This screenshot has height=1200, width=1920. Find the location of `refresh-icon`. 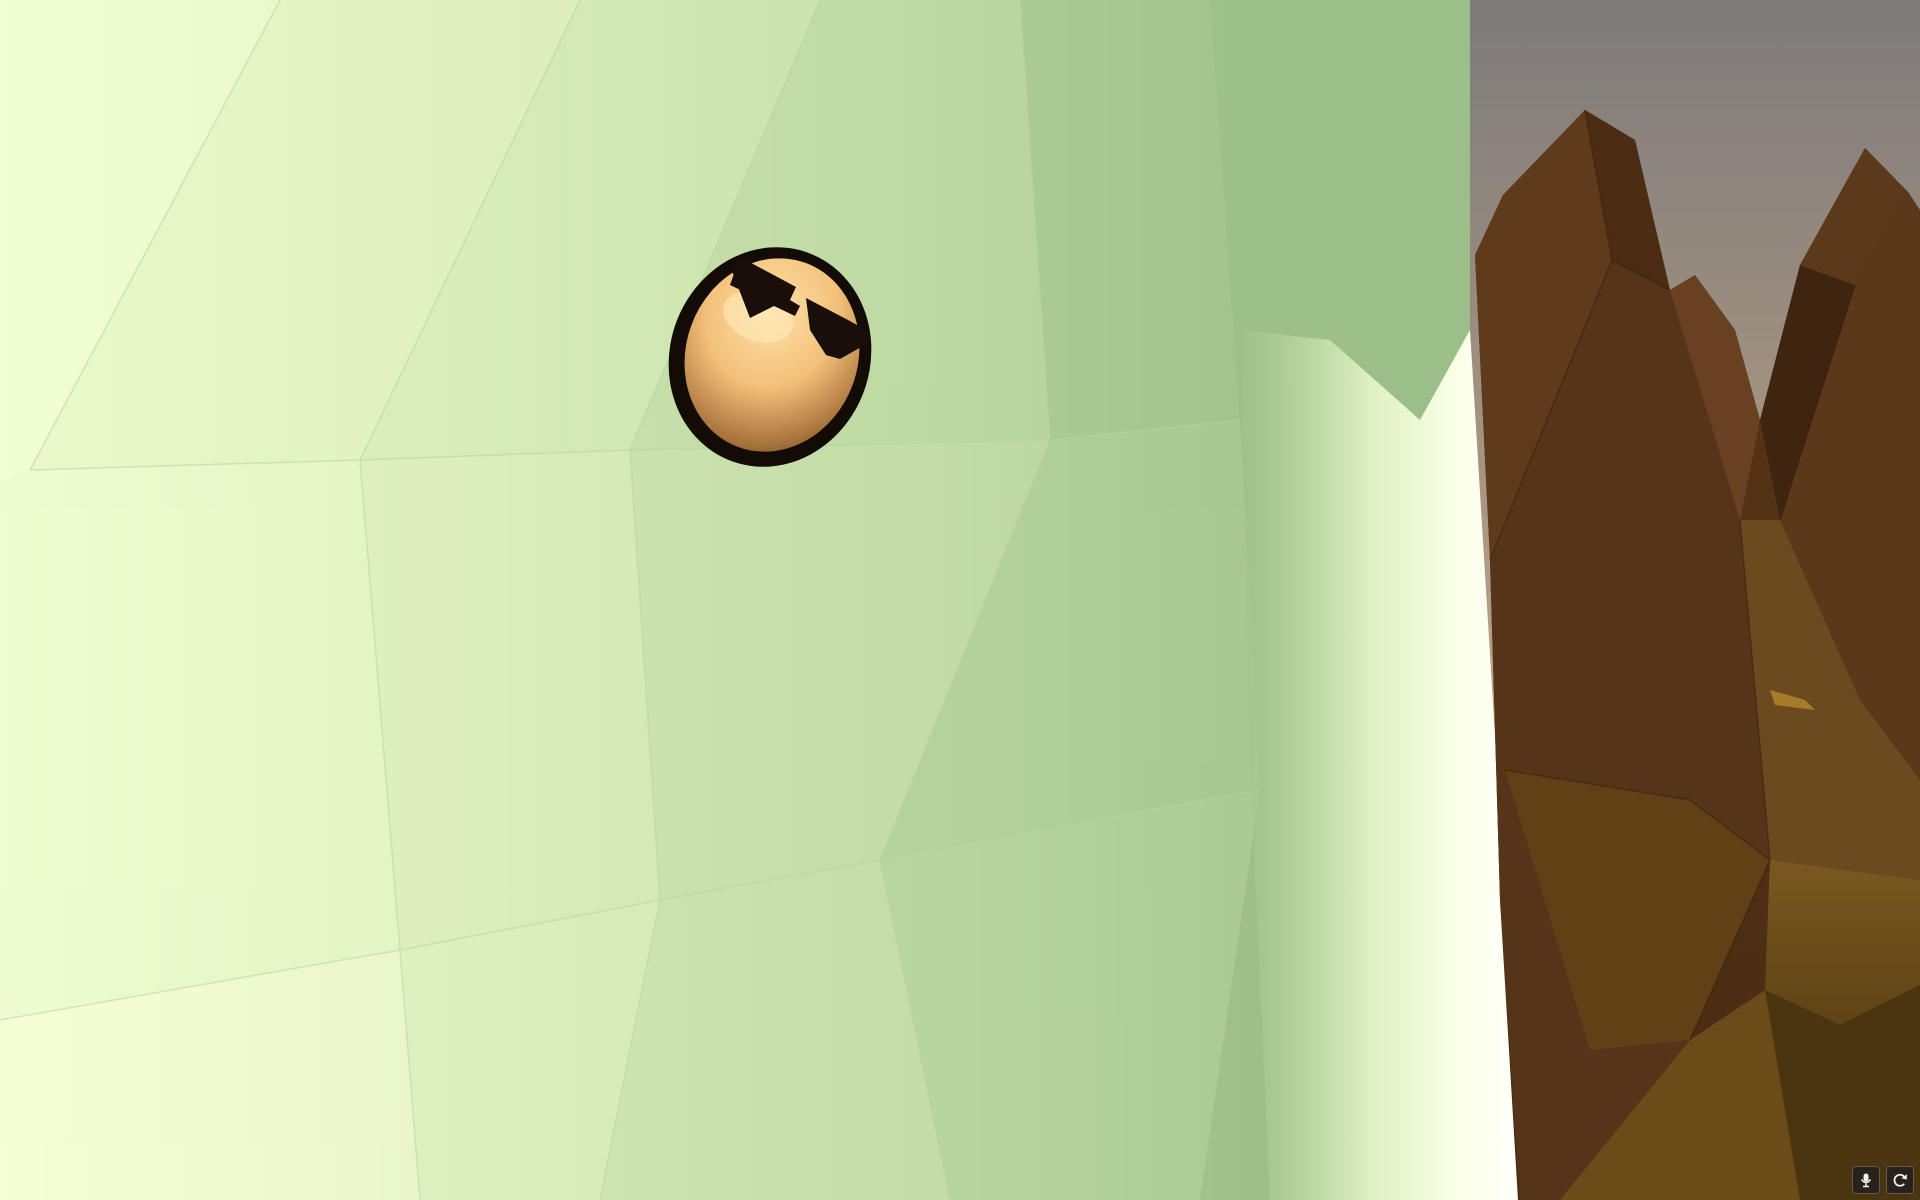

refresh-icon is located at coordinates (1900, 1180).